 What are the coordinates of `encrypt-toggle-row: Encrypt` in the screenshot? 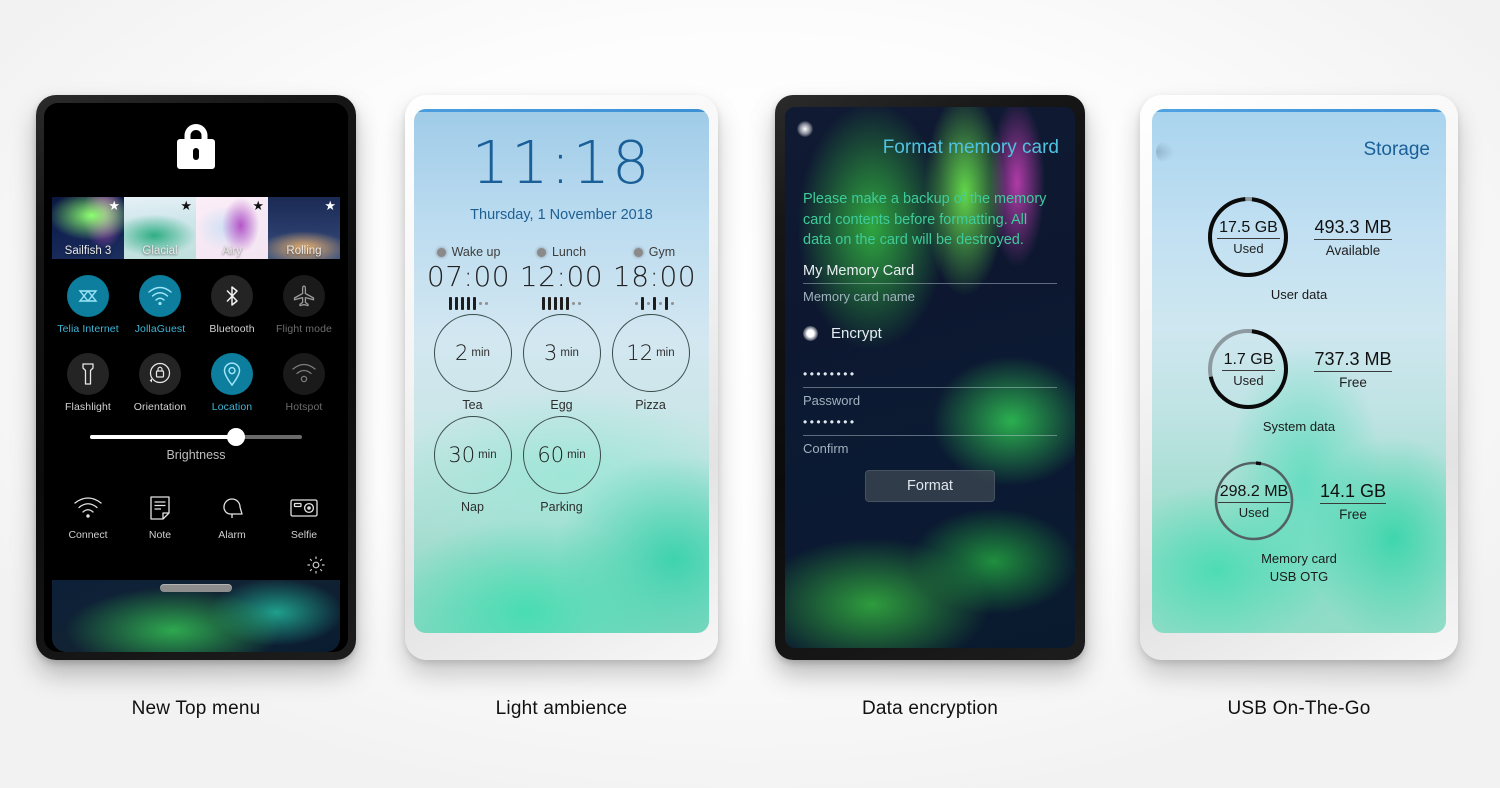 It's located at (842, 333).